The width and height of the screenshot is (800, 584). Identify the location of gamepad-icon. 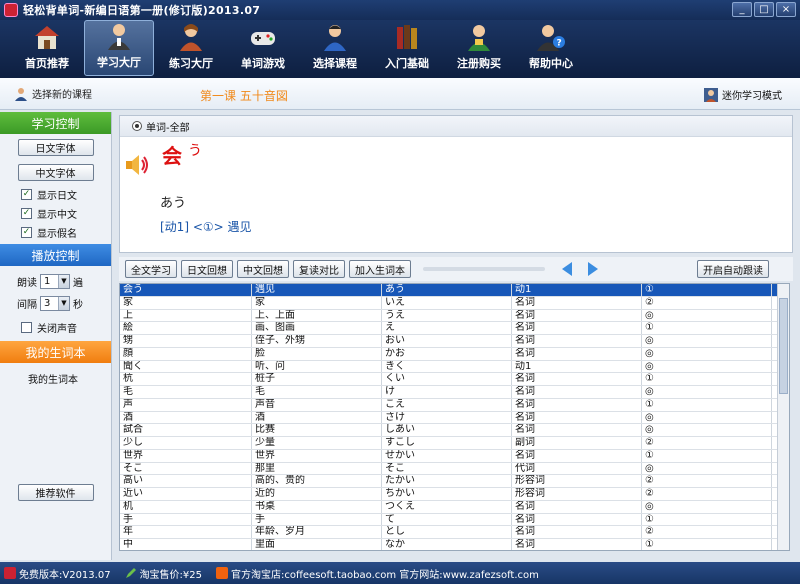
(263, 38).